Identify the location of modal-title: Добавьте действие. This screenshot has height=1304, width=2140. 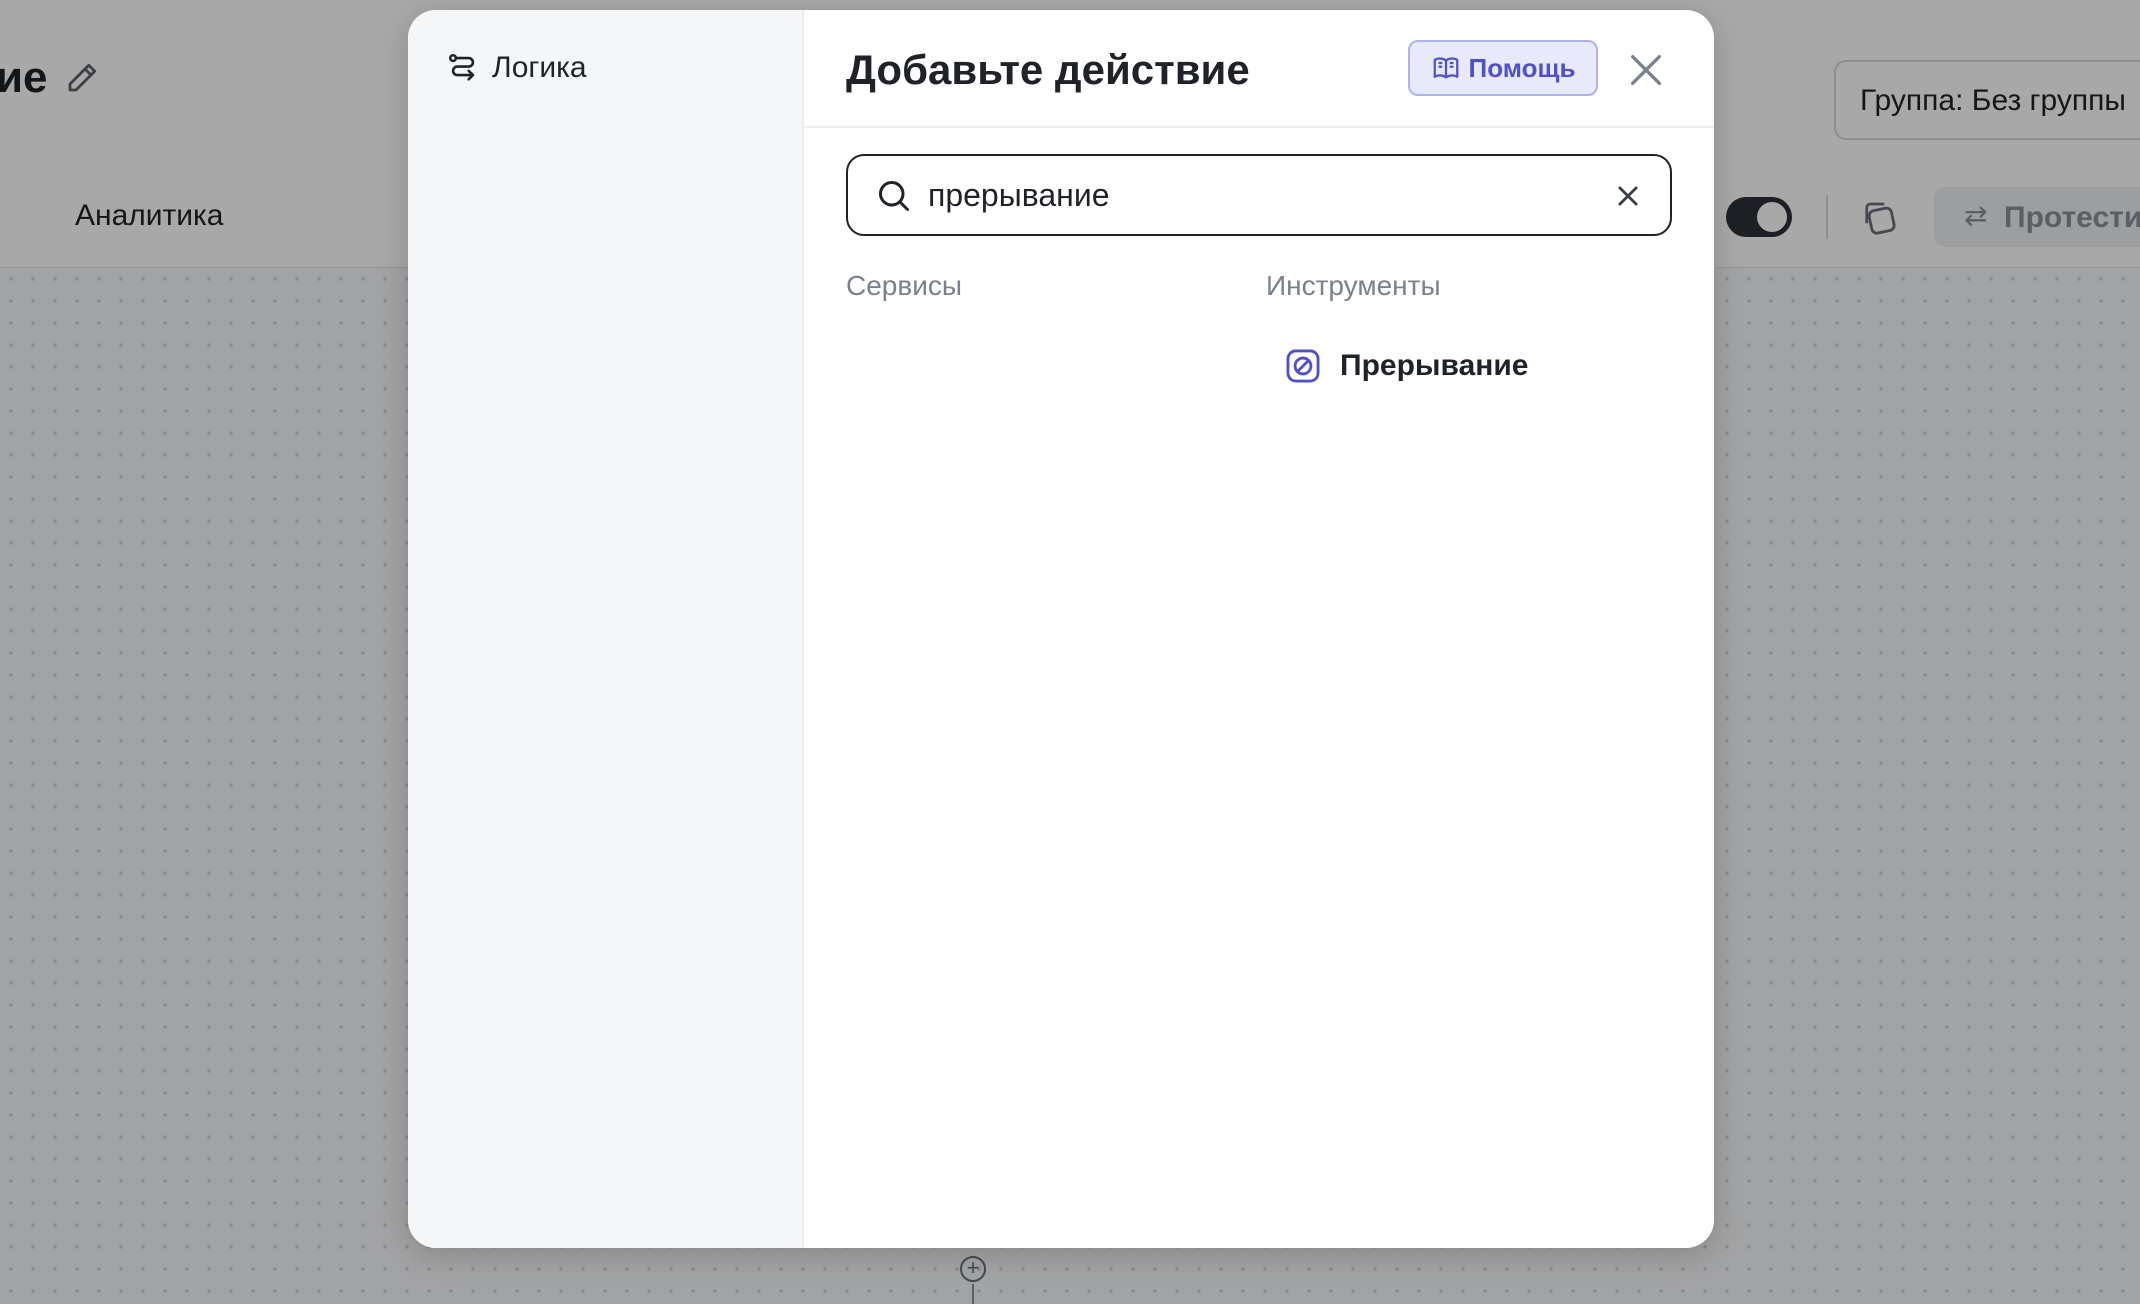
(1048, 69).